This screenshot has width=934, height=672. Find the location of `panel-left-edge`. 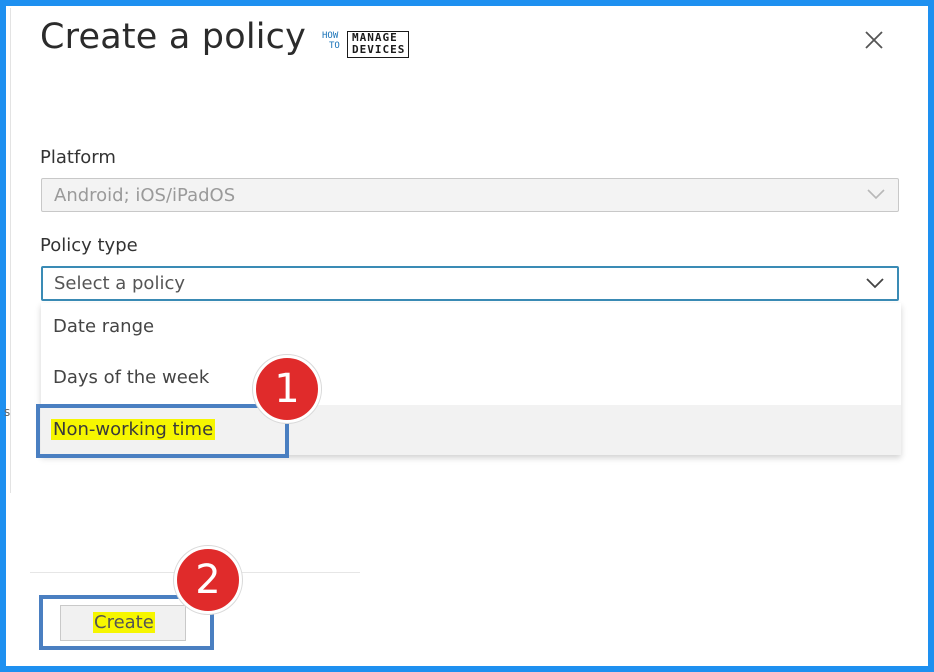

panel-left-edge is located at coordinates (10, 250).